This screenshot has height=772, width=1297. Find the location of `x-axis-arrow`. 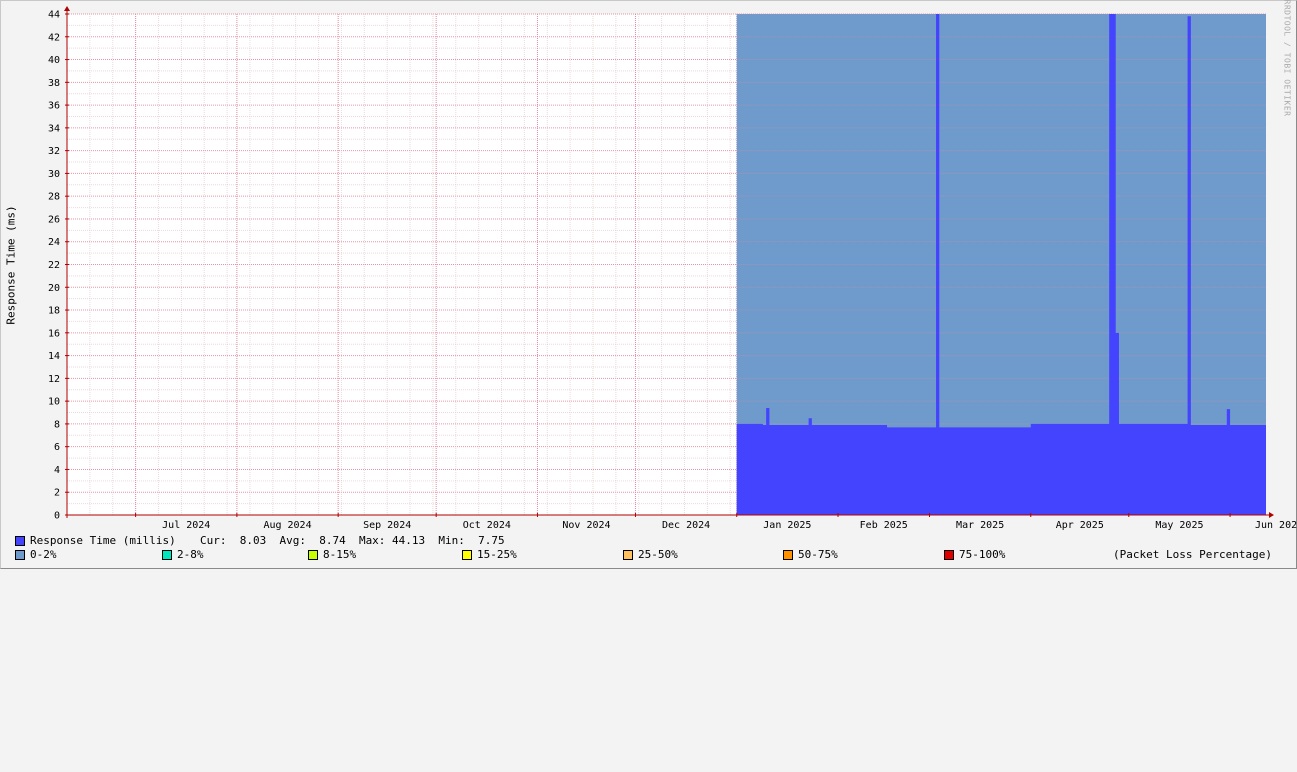

x-axis-arrow is located at coordinates (1271, 515).